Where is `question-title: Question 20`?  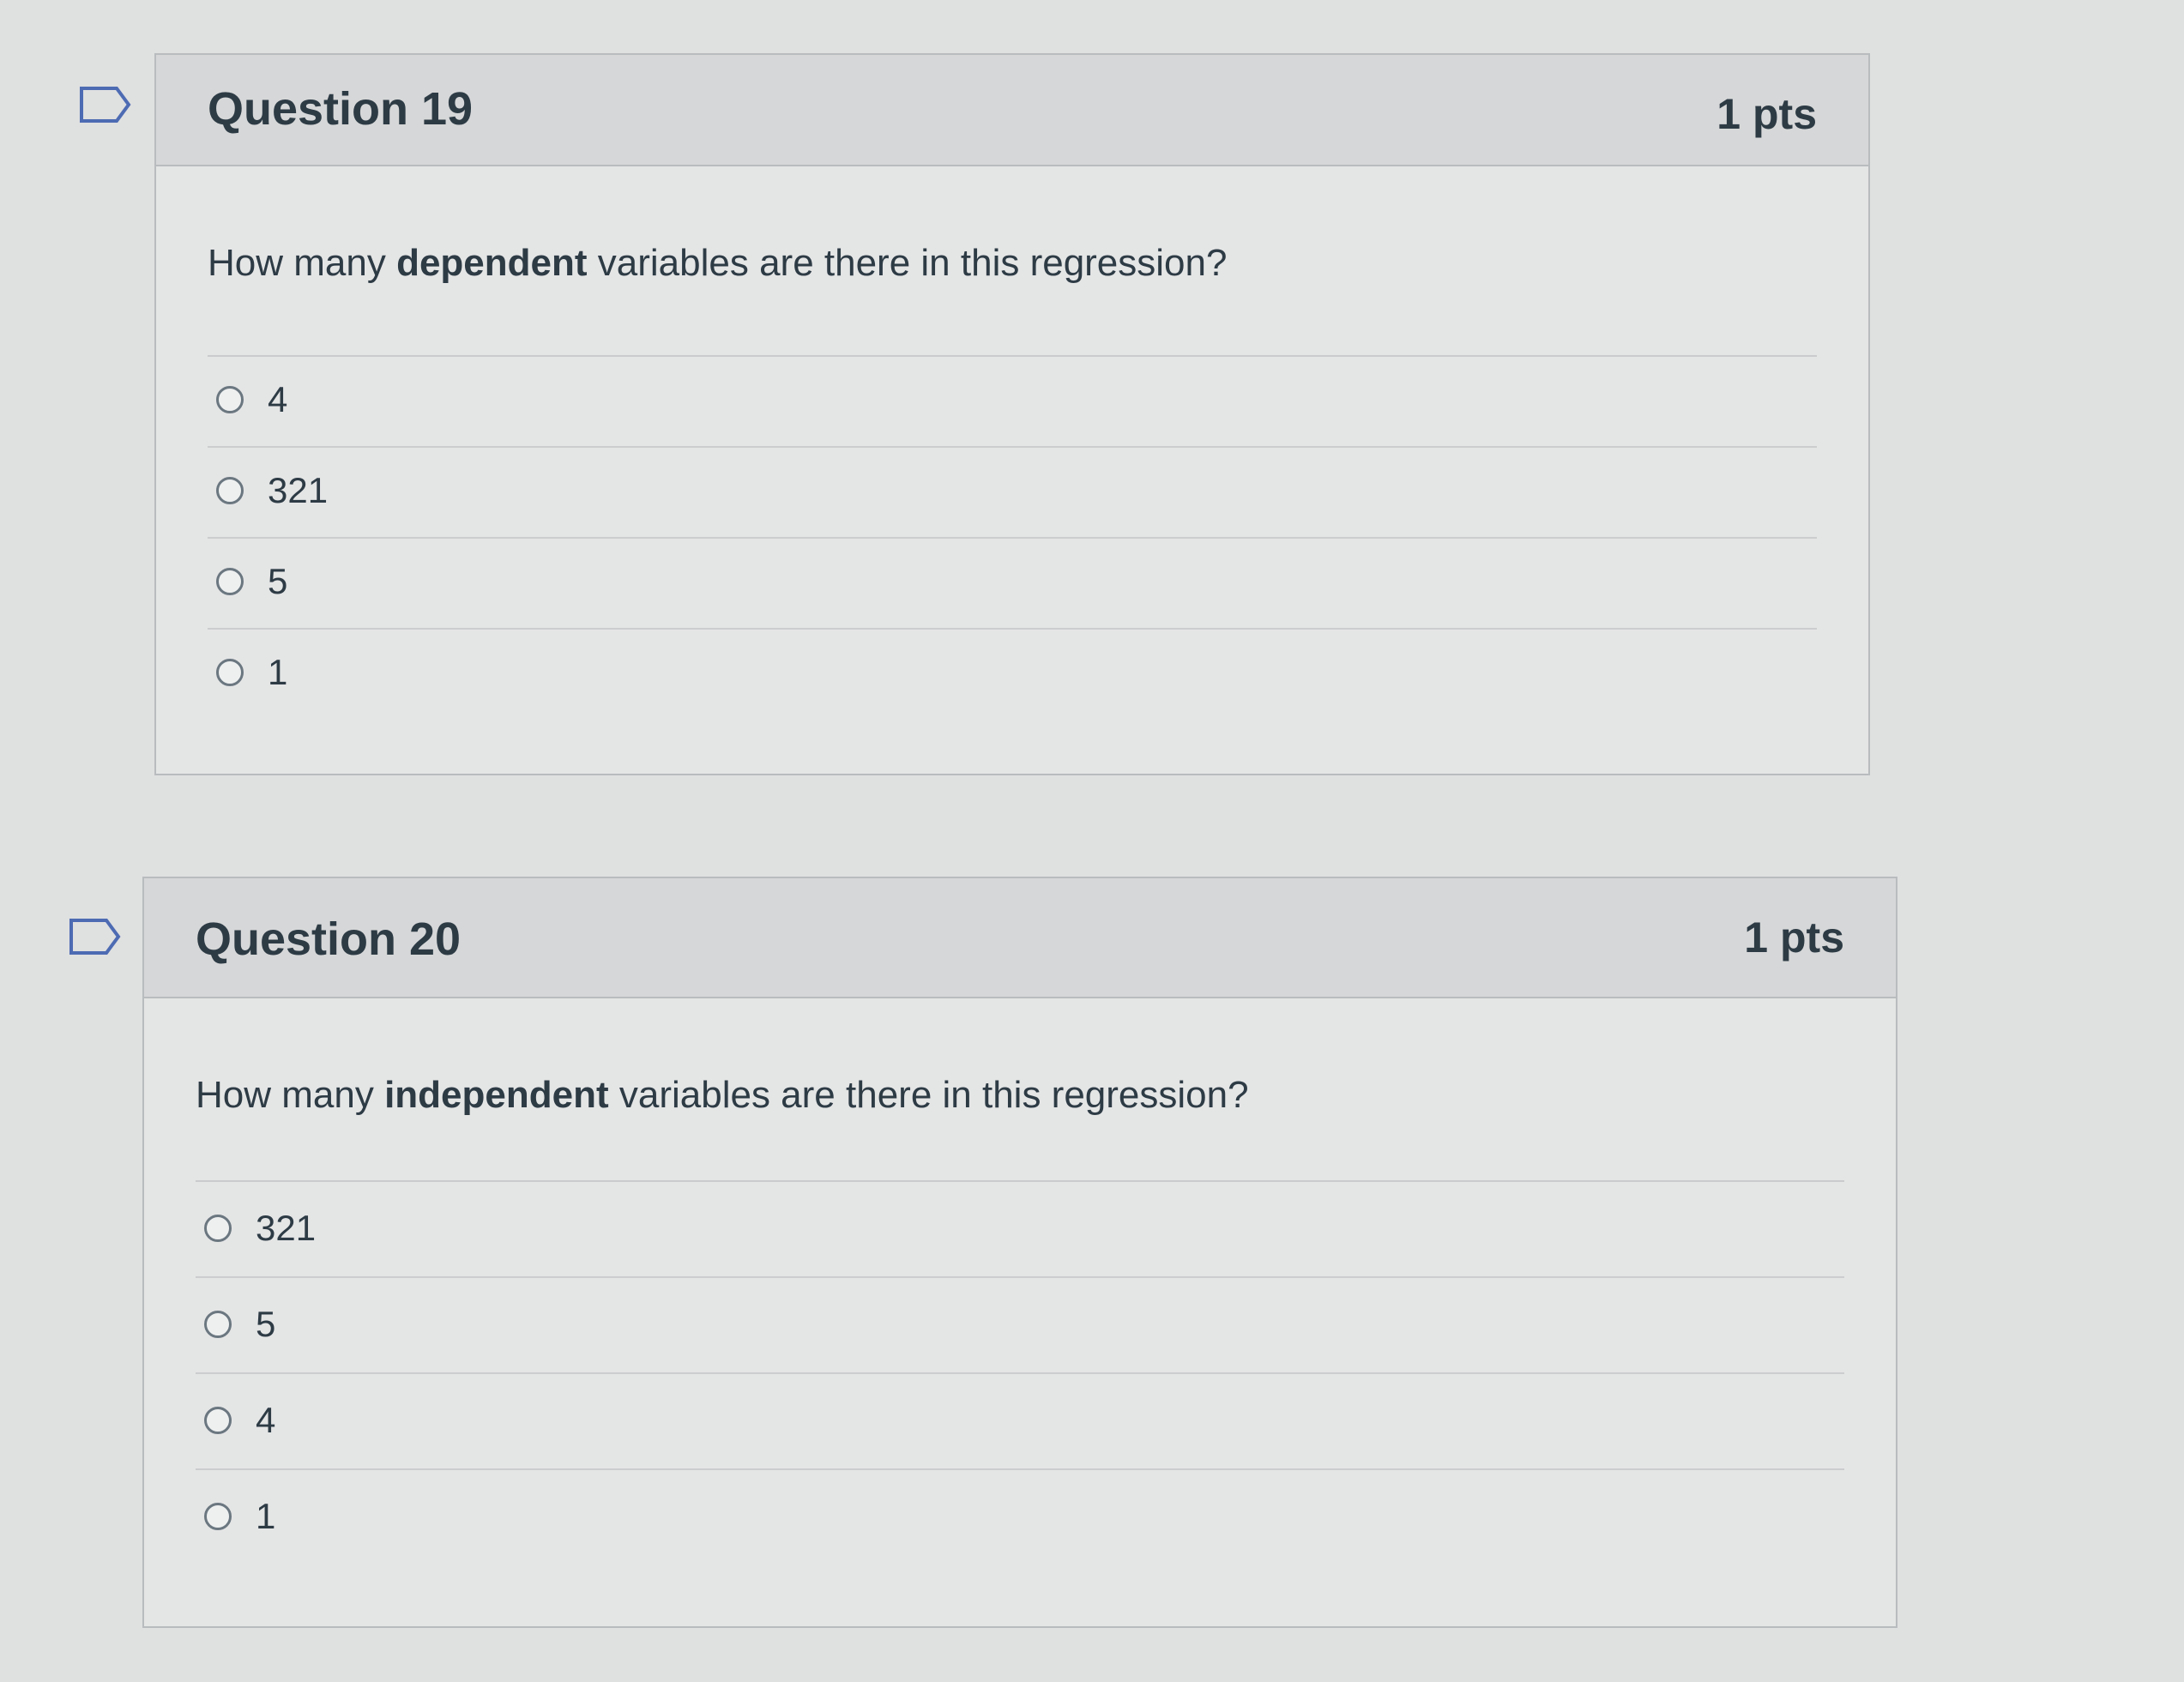
question-title: Question 20 is located at coordinates (329, 939).